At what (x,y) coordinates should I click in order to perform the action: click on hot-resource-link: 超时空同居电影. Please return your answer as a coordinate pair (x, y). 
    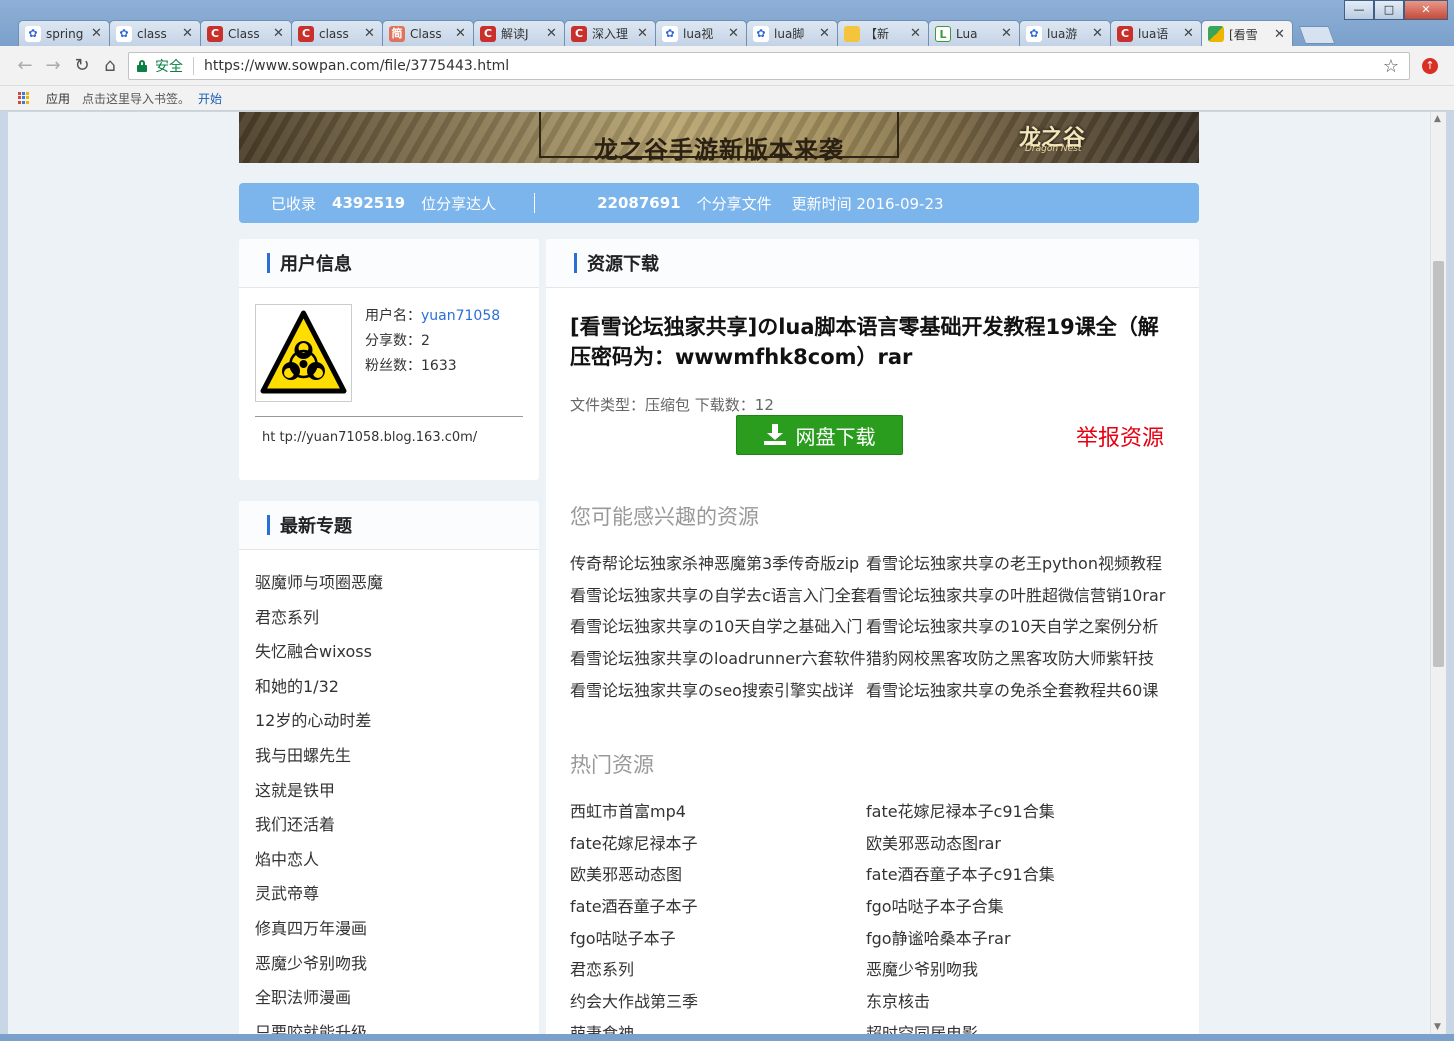
    Looking at the image, I should click on (1016, 1028).